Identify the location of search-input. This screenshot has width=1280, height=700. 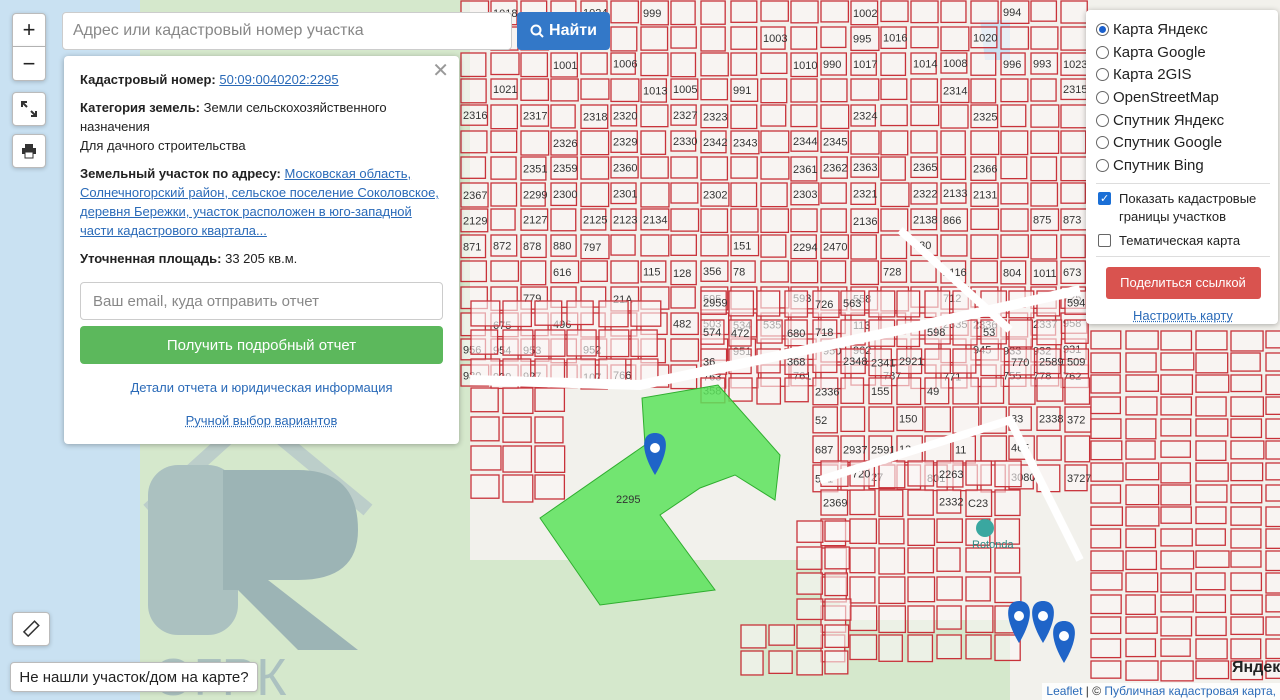
(287, 31).